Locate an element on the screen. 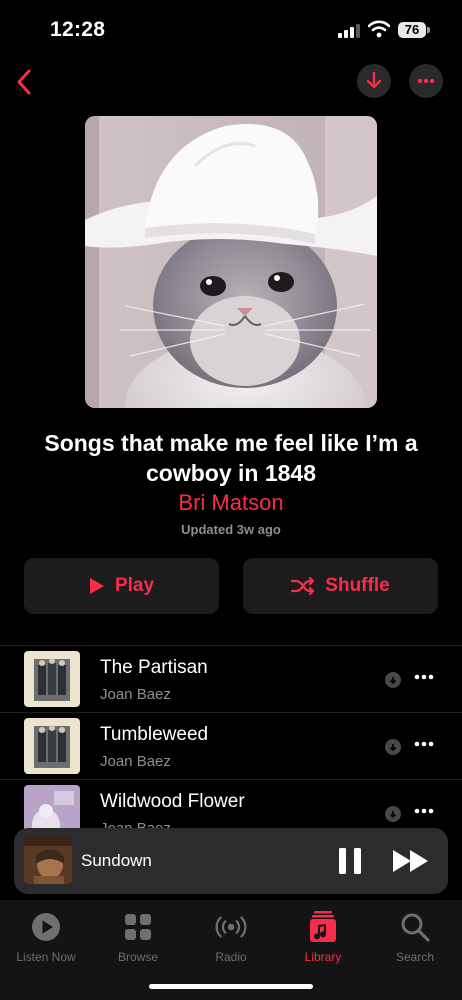 The width and height of the screenshot is (462, 1000). shuffle-button: Shuffle is located at coordinates (340, 586).